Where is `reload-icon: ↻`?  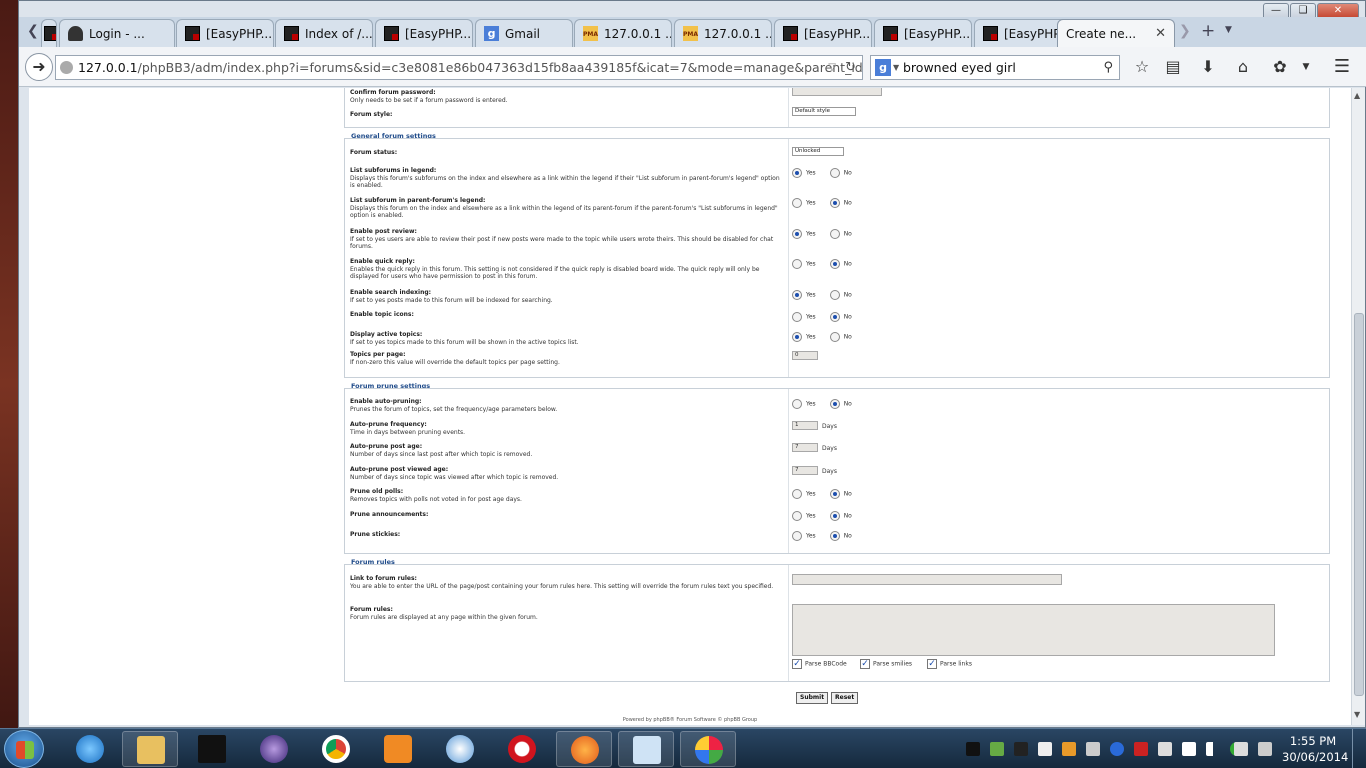 reload-icon: ↻ is located at coordinates (850, 67).